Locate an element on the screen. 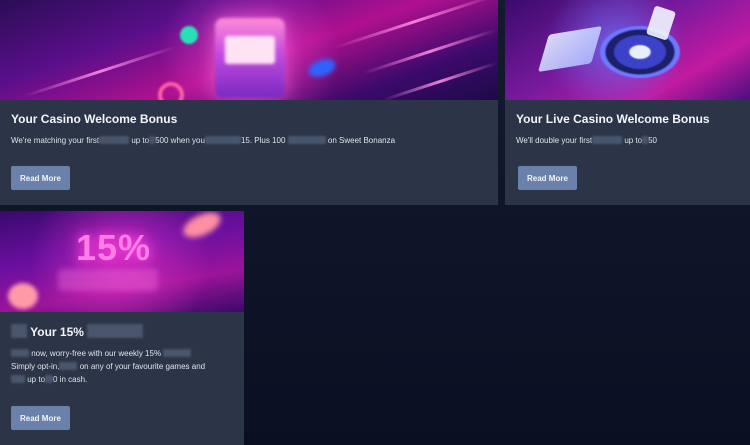  card-title: Your Live Casino Welcome Bonus is located at coordinates (613, 119).